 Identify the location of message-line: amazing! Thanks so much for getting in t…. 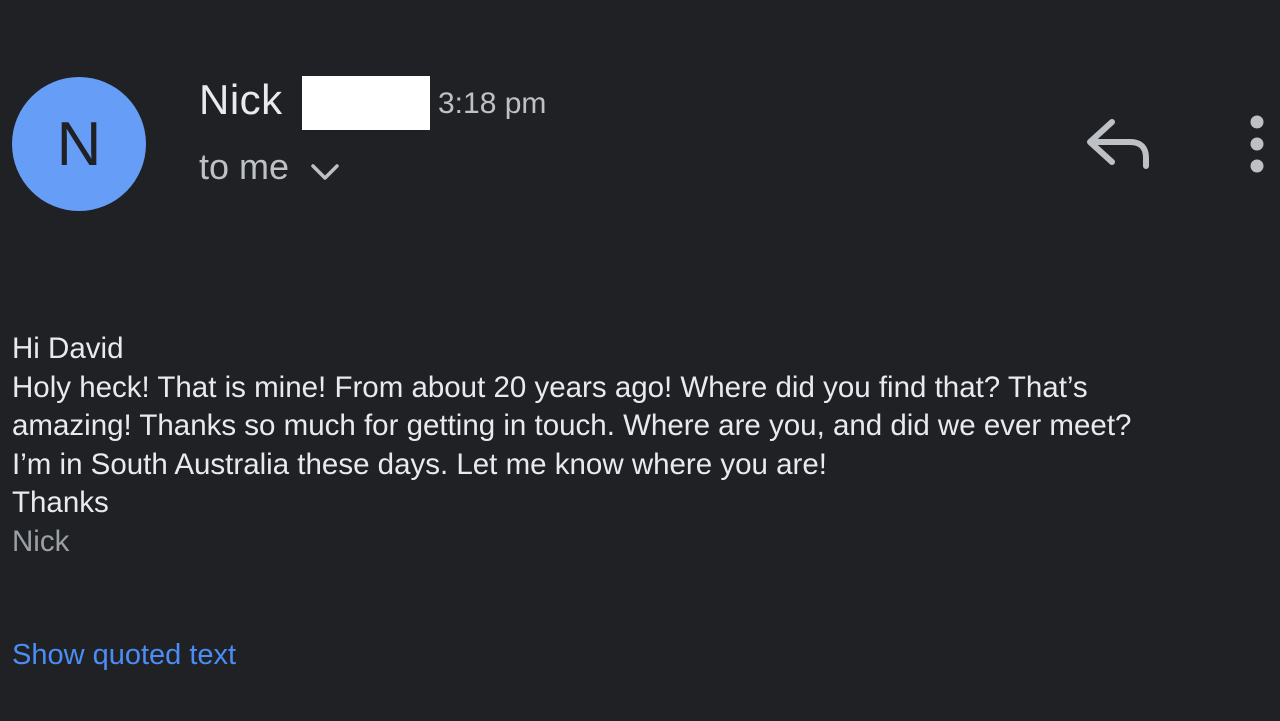
(572, 425).